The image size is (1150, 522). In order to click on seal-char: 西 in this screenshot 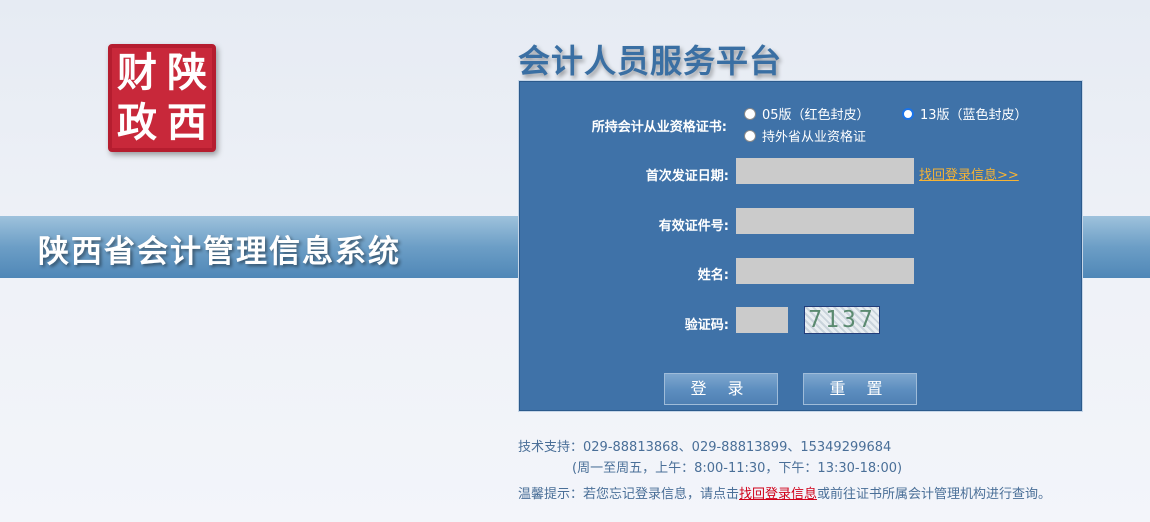, I will do `click(187, 122)`.